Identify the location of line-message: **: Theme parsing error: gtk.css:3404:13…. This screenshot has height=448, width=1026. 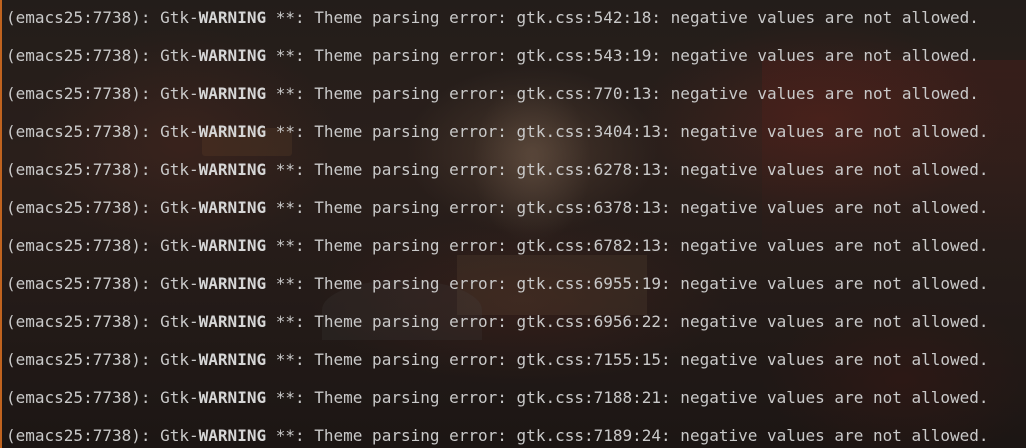
(627, 131).